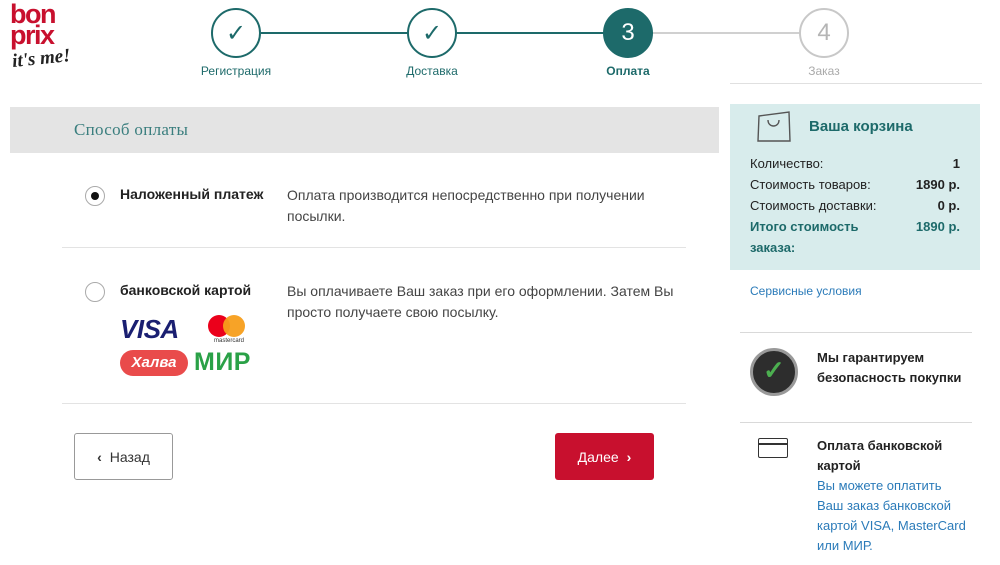  Describe the element at coordinates (948, 205) in the screenshot. I see `cart-row-value: 0 р.` at that location.